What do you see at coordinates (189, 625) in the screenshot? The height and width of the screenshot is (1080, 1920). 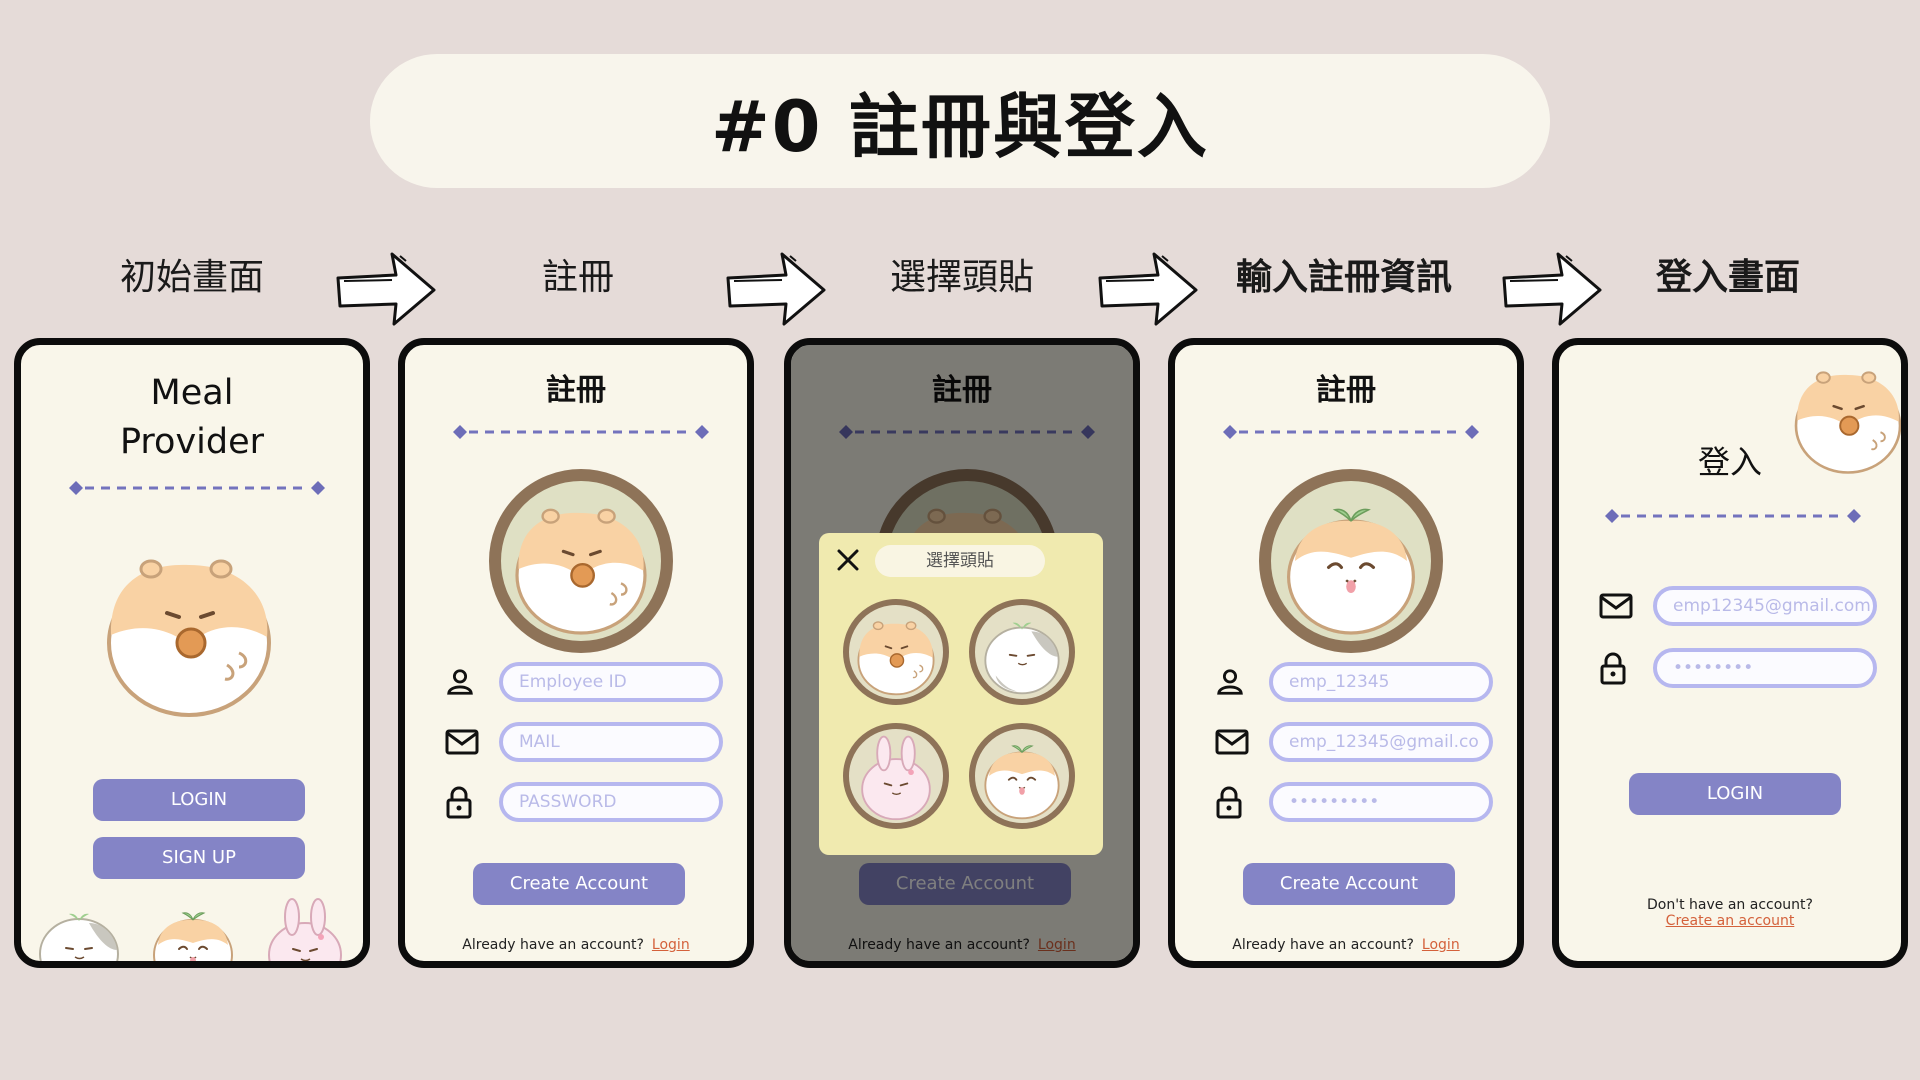 I see `hamster-mascot-image` at bounding box center [189, 625].